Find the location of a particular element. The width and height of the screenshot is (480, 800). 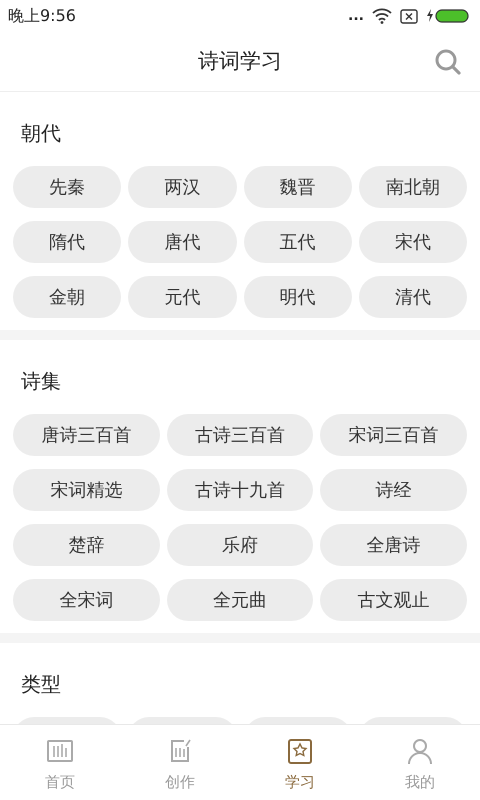

section-title: 类型 is located at coordinates (41, 684).